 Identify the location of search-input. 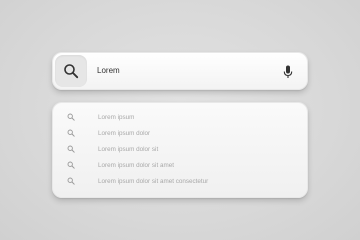
(182, 71).